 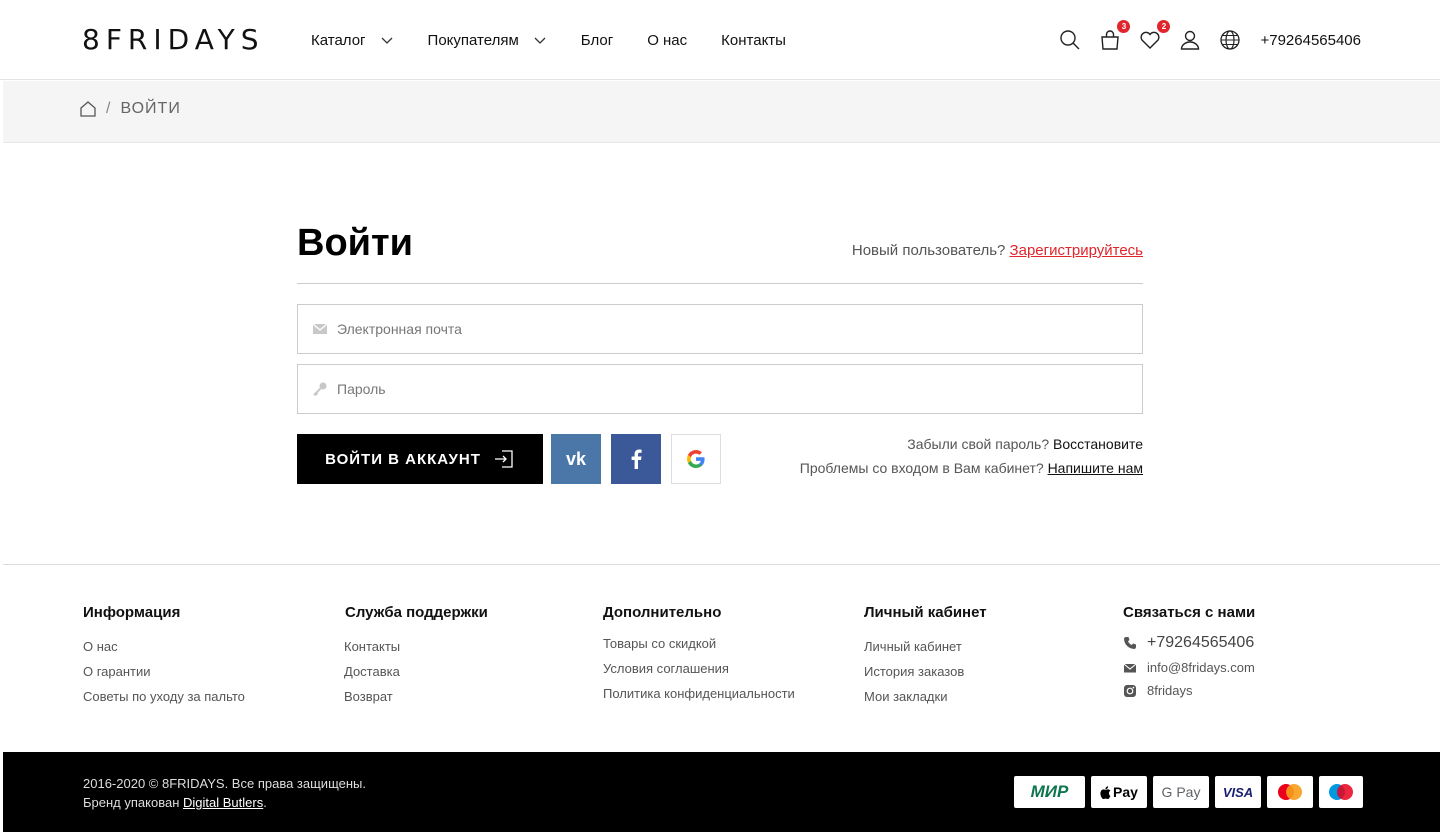 I want to click on header-phone: +79264565406, so click(x=1310, y=40).